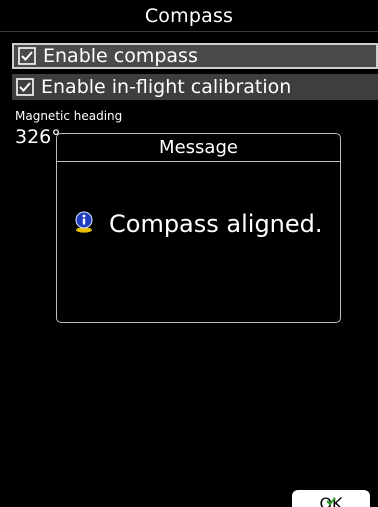 The height and width of the screenshot is (507, 378). Describe the element at coordinates (38, 137) in the screenshot. I see `magnetic-heading-value: 326°` at that location.